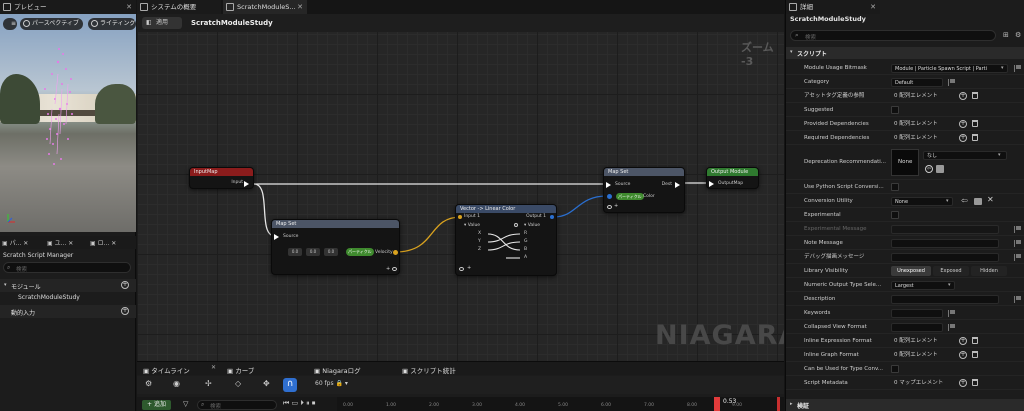 This screenshot has width=1024, height=411. Describe the element at coordinates (179, 7) in the screenshot. I see `tab-system-overview: システムの概要` at that location.